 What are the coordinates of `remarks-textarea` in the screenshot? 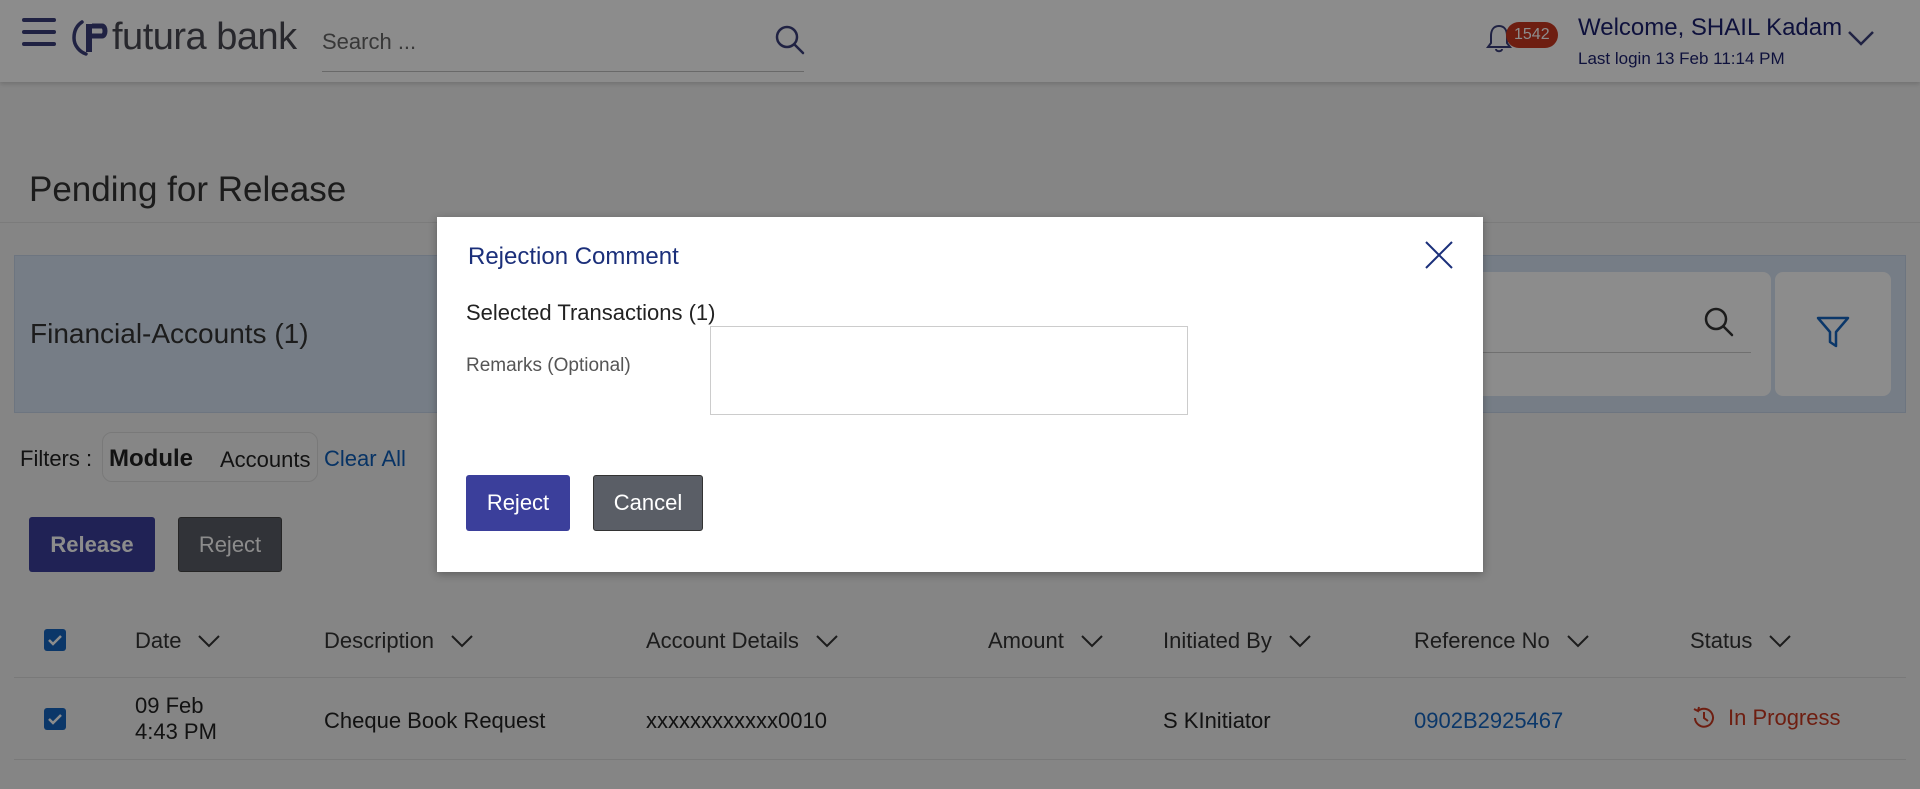 It's located at (949, 370).